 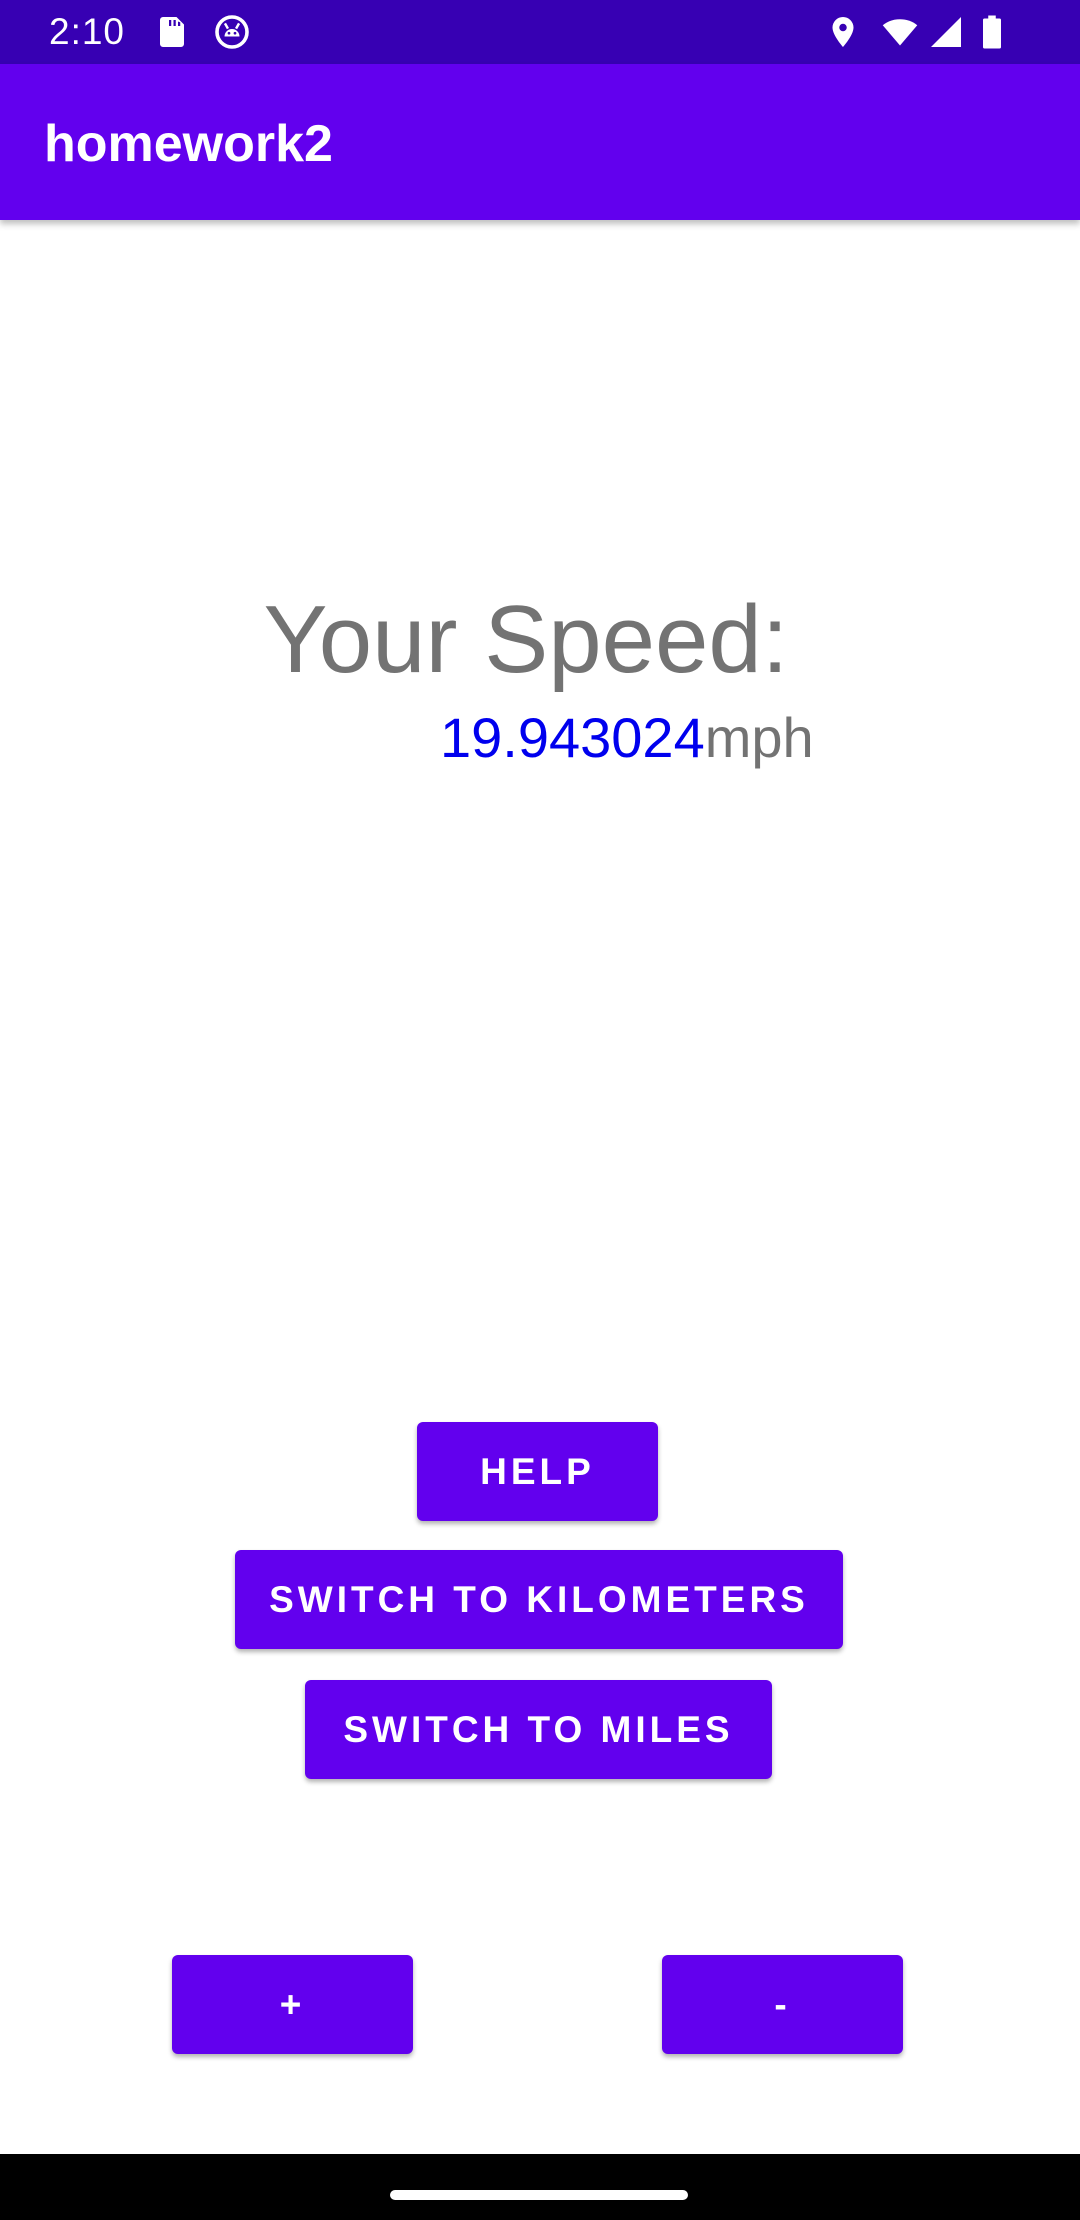 I want to click on app-title: homework2, so click(x=188, y=144).